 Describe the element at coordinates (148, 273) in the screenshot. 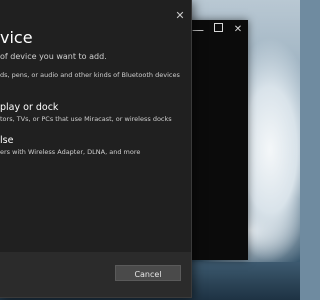

I see `cancel-button: Cancel` at that location.